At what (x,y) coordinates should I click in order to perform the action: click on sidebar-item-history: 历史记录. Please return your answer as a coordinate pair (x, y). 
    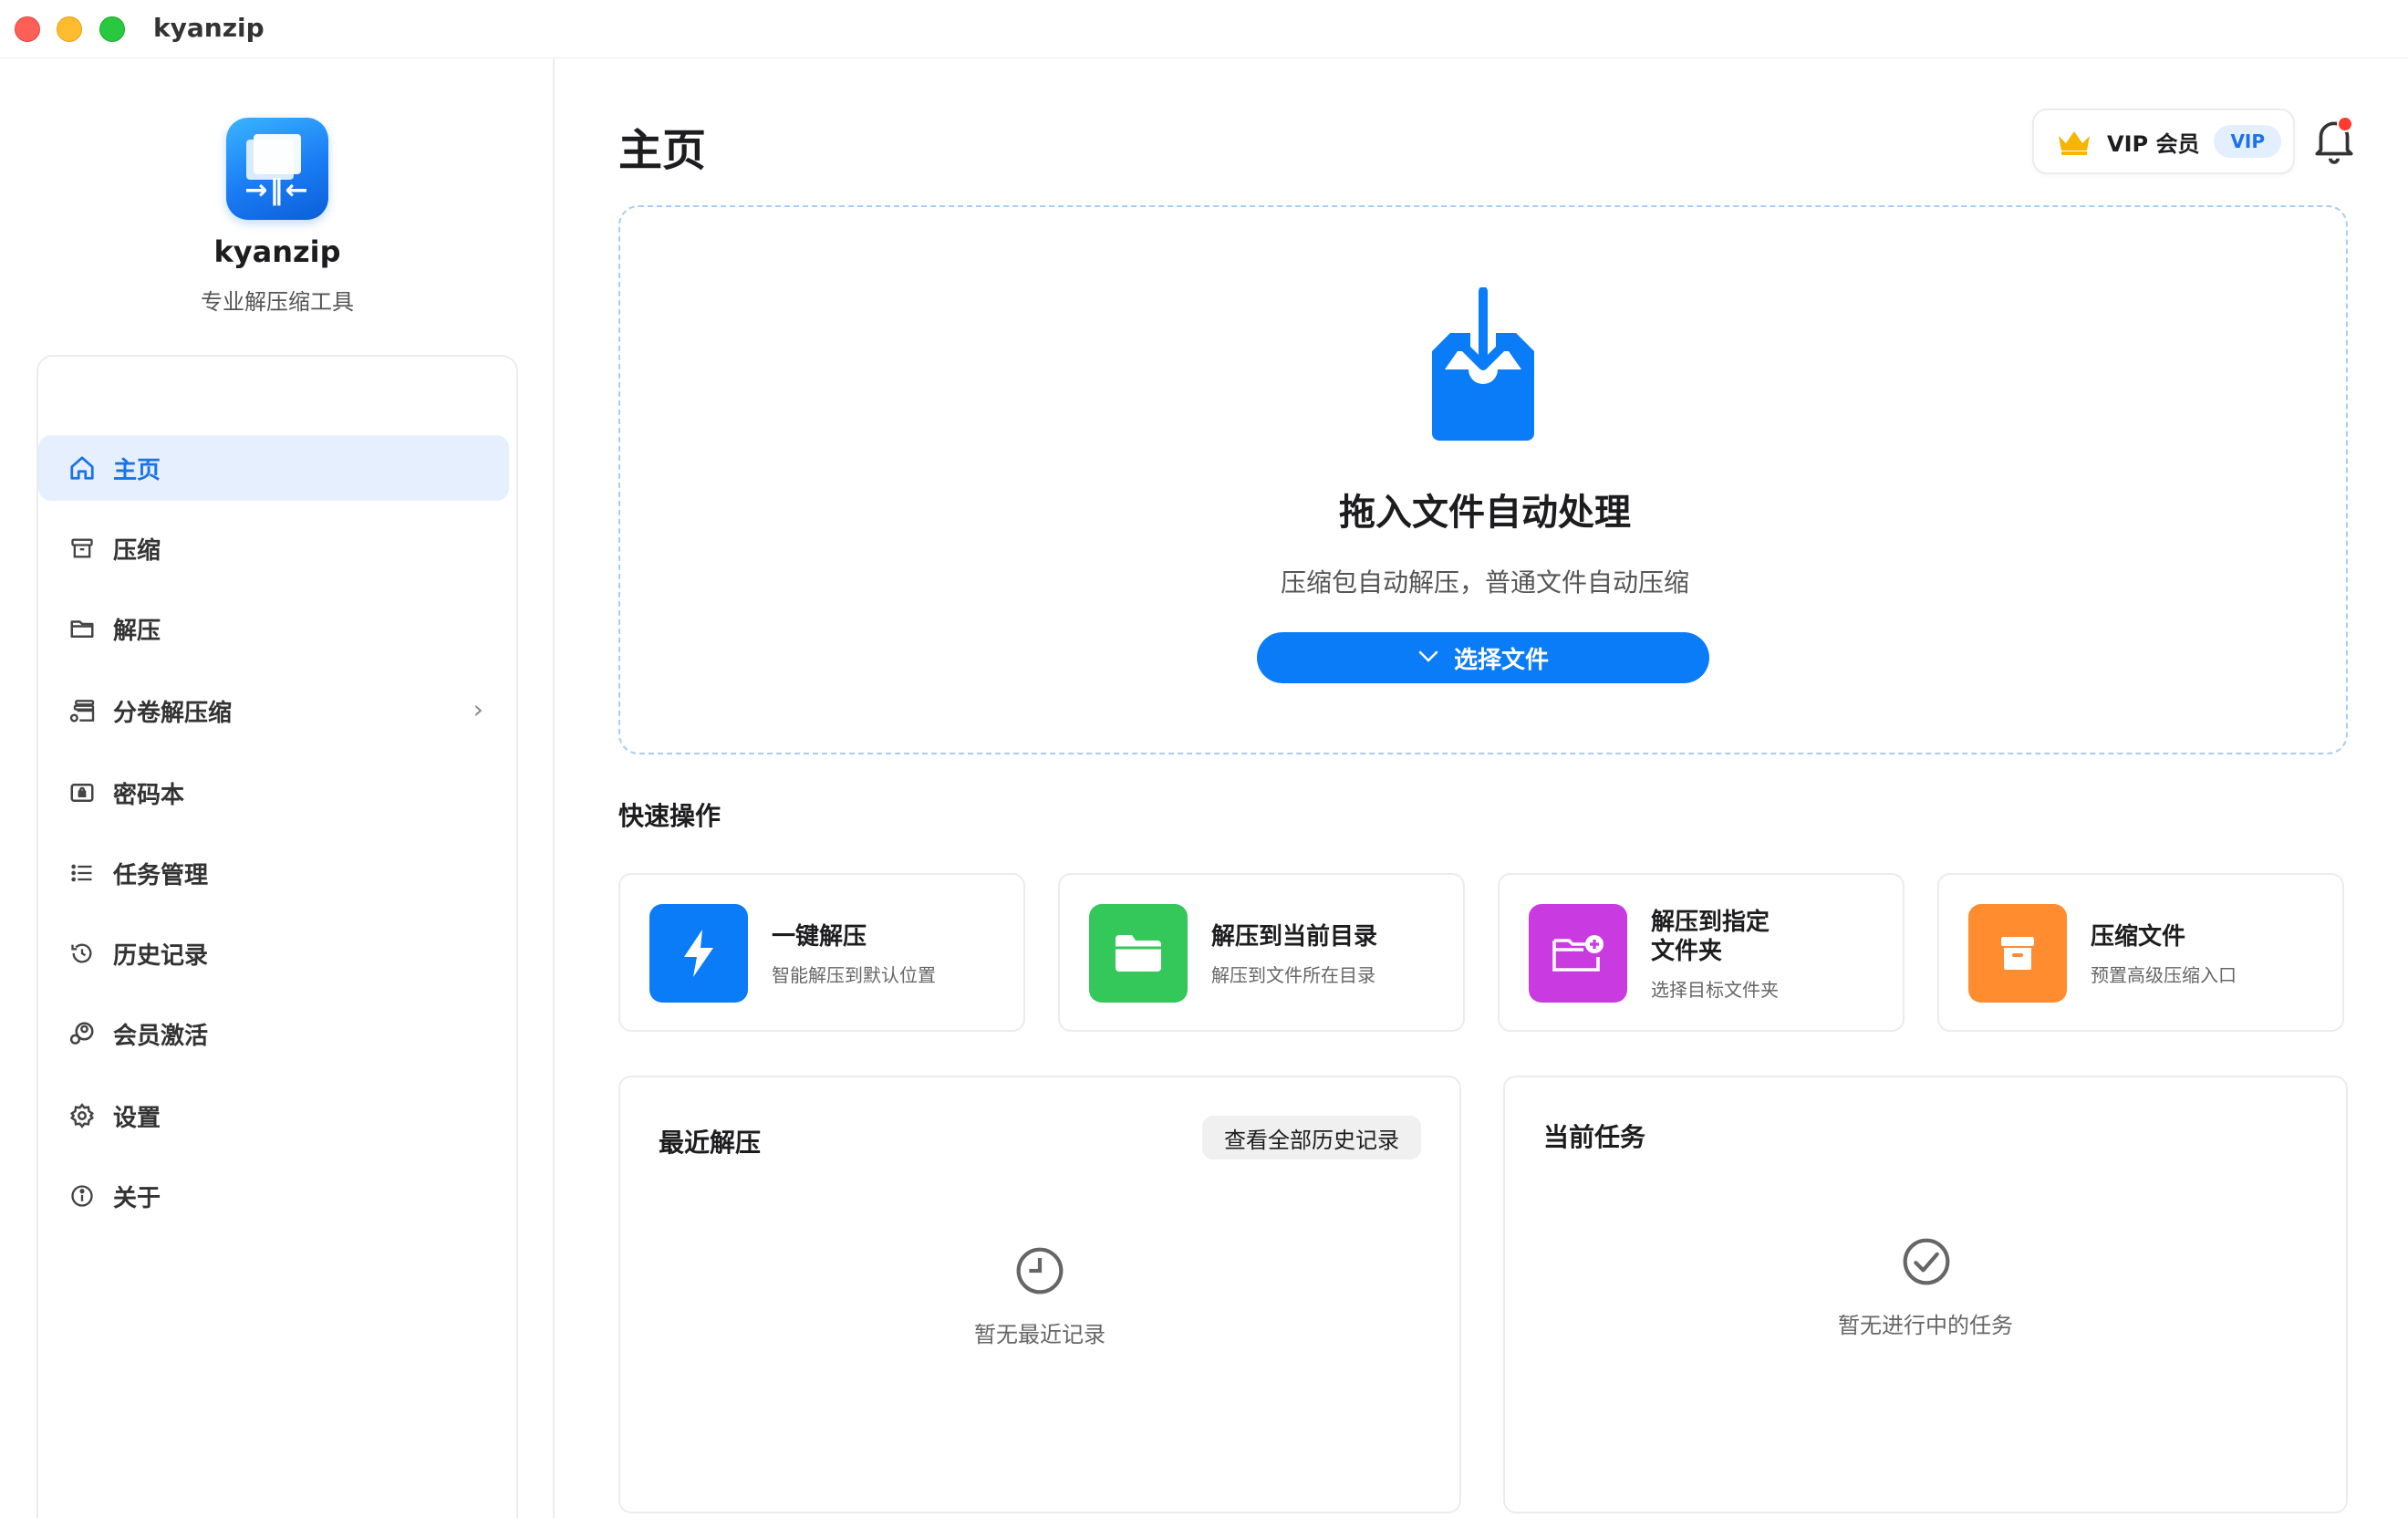
    Looking at the image, I should click on (273, 953).